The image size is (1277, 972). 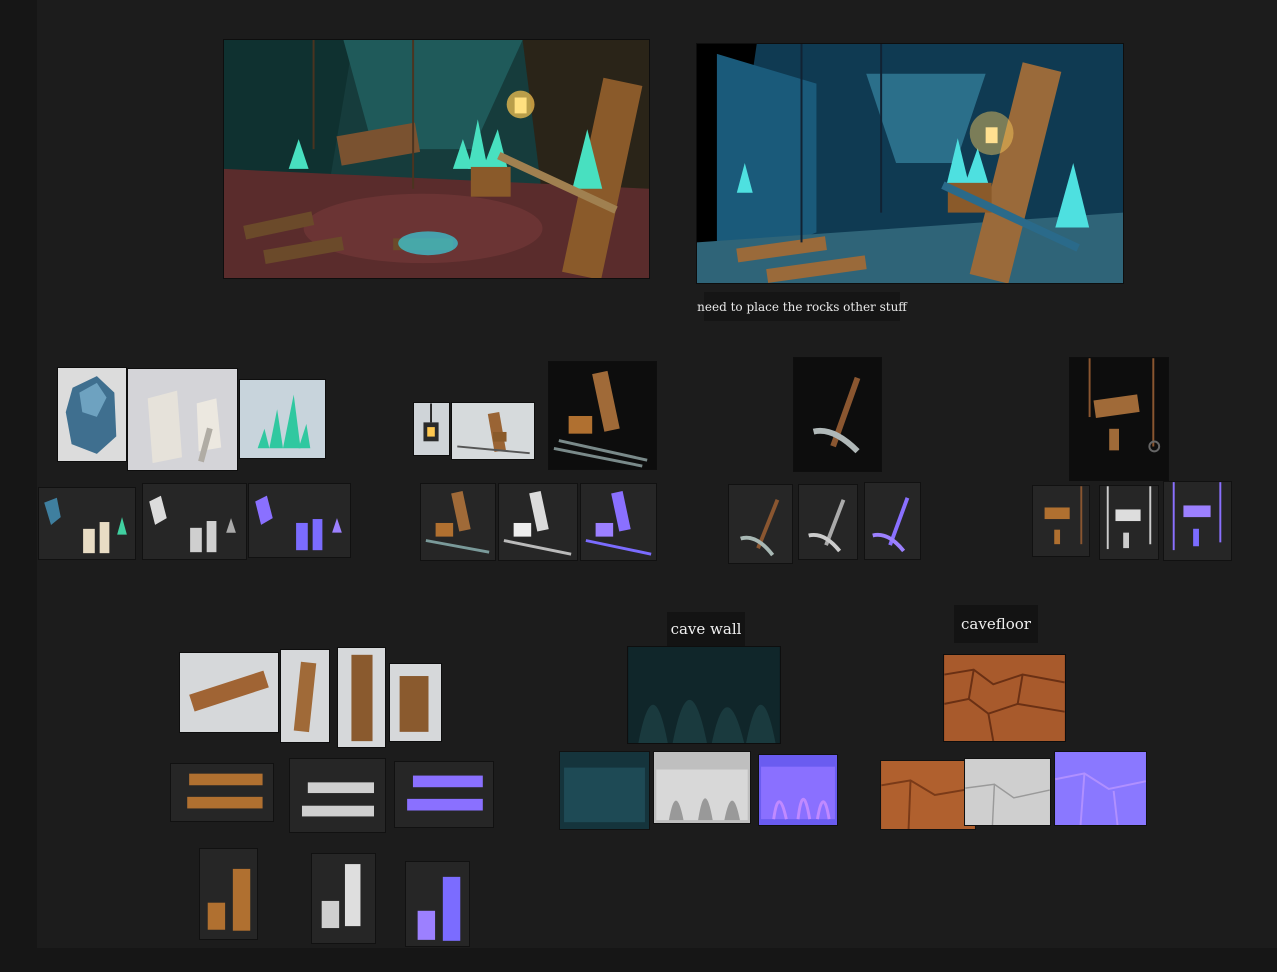 I want to click on posts-basecolor-tile, so click(x=228, y=894).